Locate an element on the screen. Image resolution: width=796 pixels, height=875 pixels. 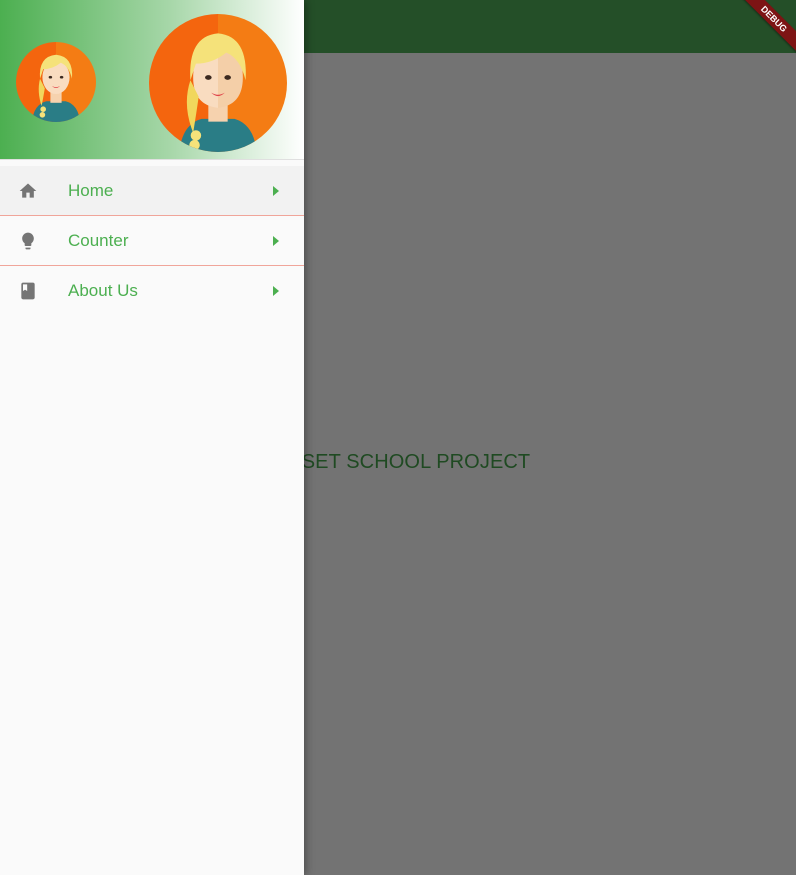
drawer-item-home: Home is located at coordinates (152, 191).